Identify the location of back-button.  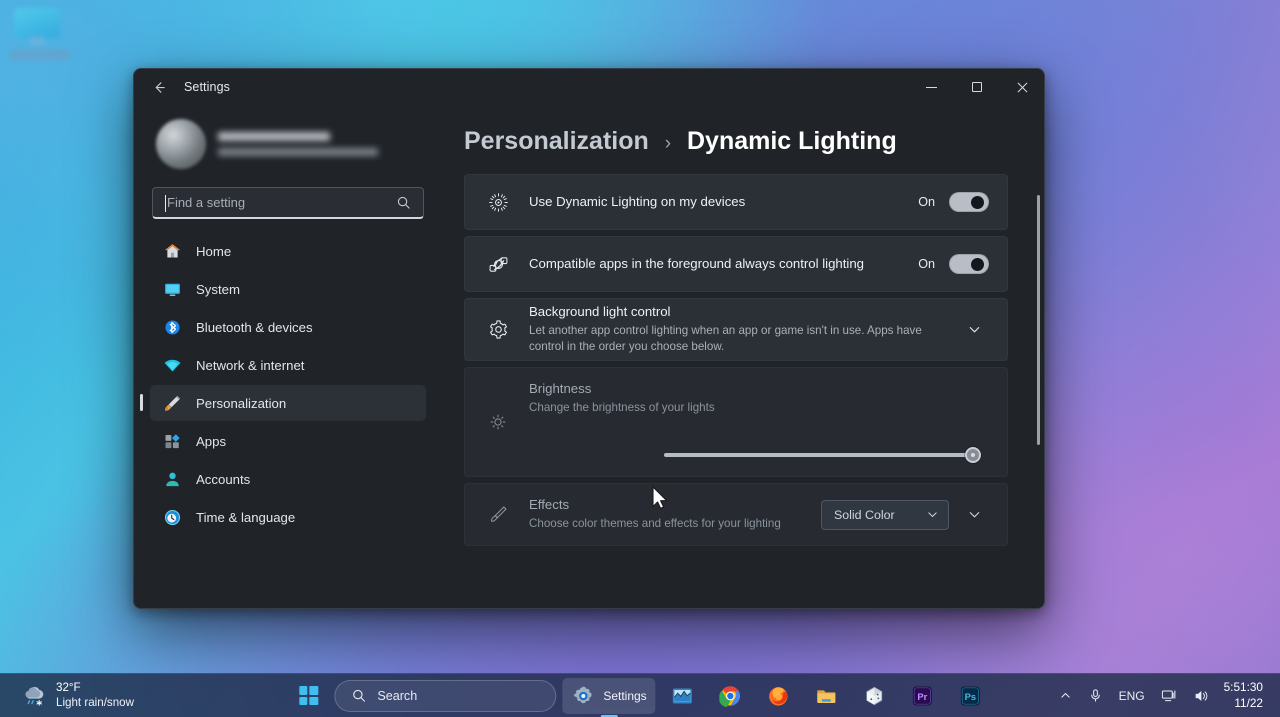
(159, 87).